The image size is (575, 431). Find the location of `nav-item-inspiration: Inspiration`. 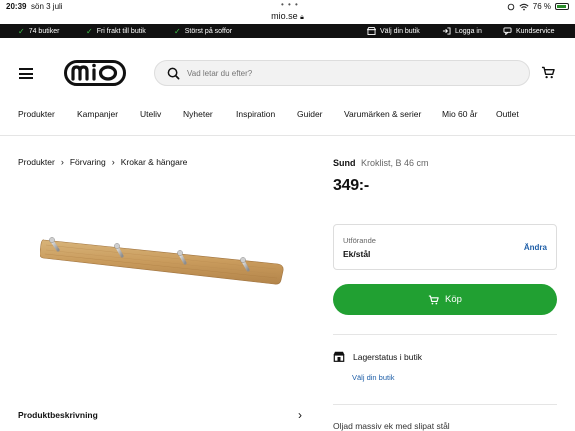

nav-item-inspiration: Inspiration is located at coordinates (255, 114).